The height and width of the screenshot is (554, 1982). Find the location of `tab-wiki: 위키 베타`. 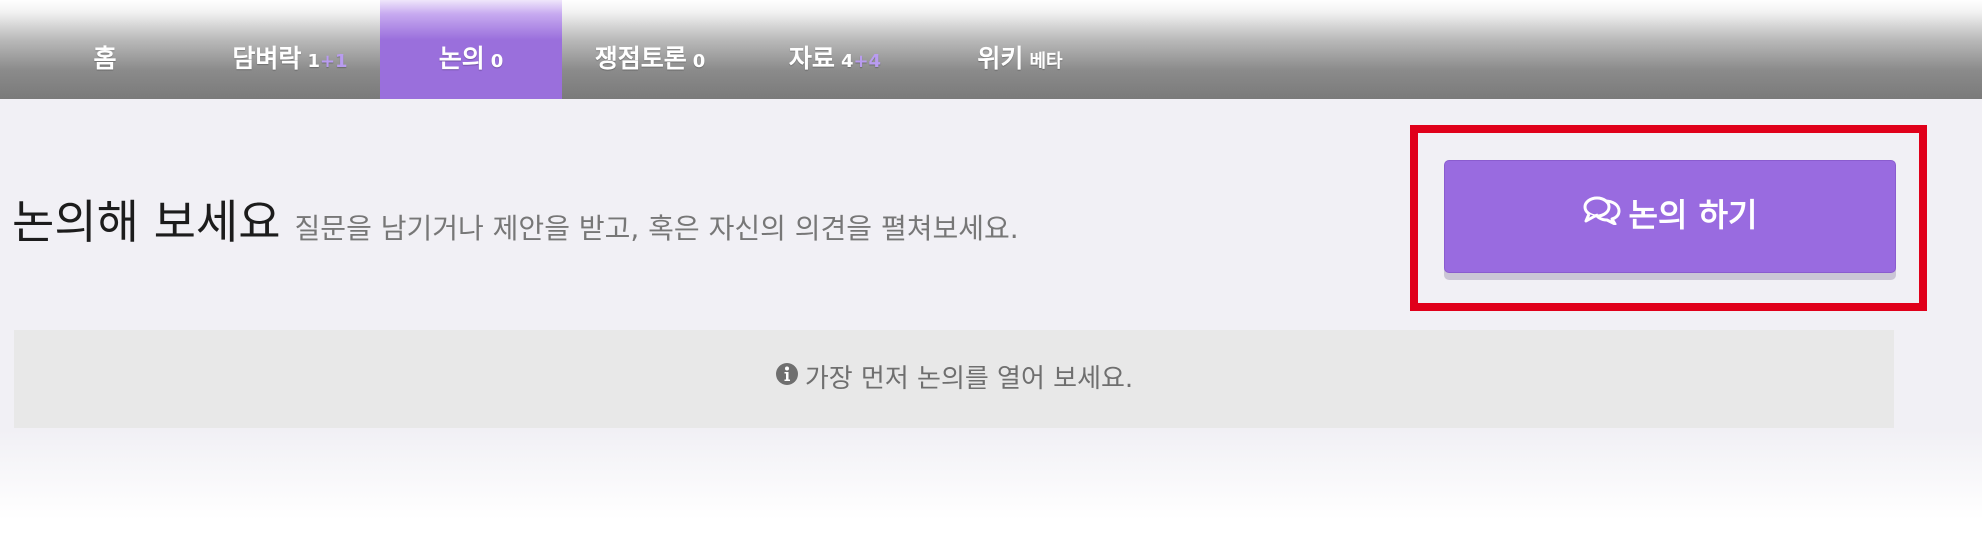

tab-wiki: 위키 베타 is located at coordinates (1020, 49).